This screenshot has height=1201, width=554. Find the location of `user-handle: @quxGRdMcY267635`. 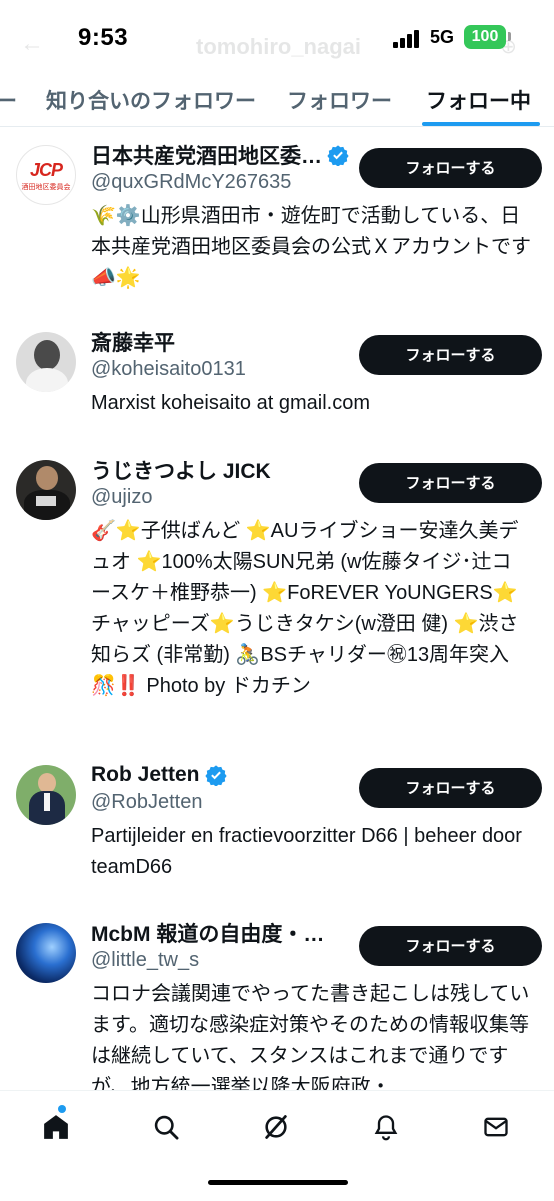

user-handle: @quxGRdMcY267635 is located at coordinates (191, 182).